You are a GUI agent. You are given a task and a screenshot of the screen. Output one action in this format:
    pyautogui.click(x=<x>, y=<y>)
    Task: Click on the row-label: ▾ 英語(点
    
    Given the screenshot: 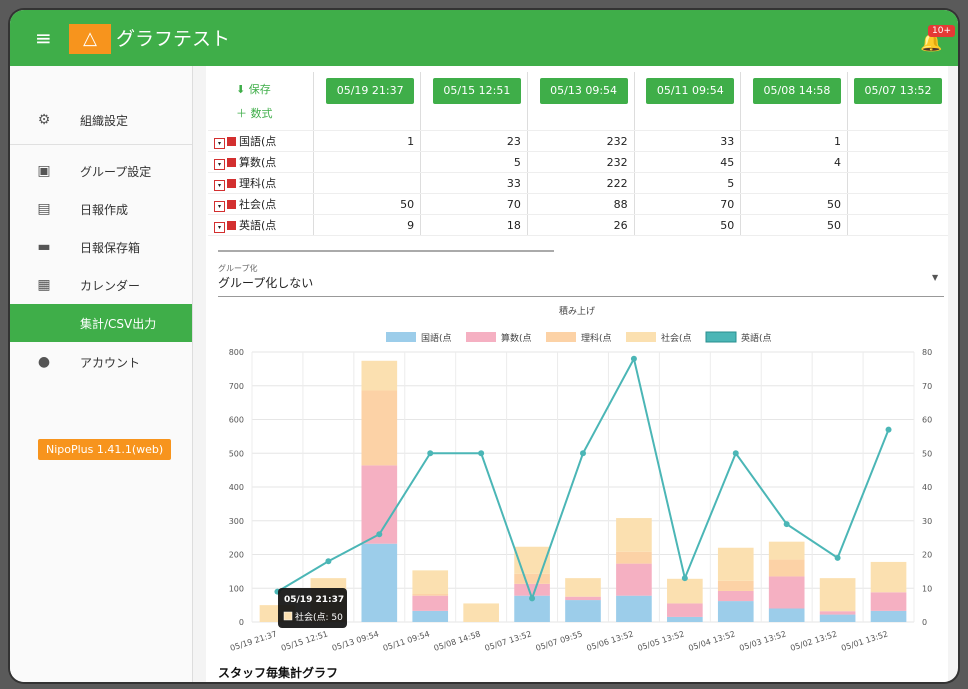 What is the action you would take?
    pyautogui.click(x=261, y=225)
    